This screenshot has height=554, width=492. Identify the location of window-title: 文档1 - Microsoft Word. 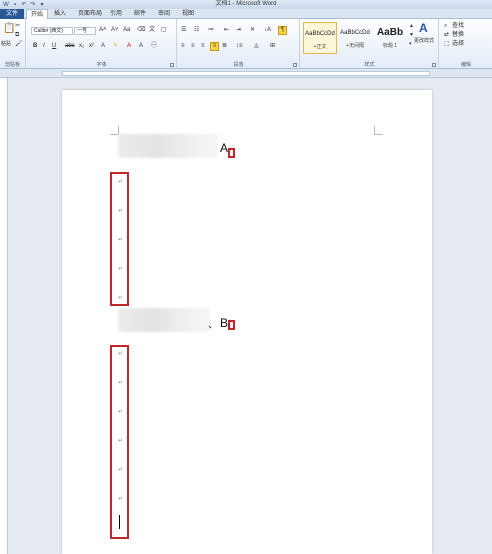
(246, 4).